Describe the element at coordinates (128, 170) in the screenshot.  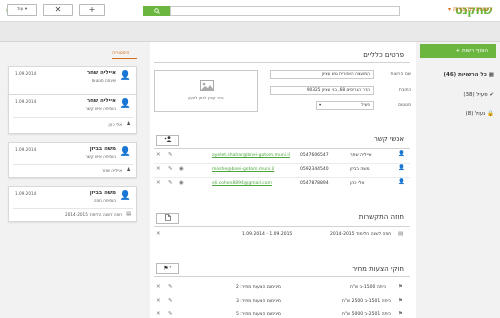
I see `user-icon: ♟` at that location.